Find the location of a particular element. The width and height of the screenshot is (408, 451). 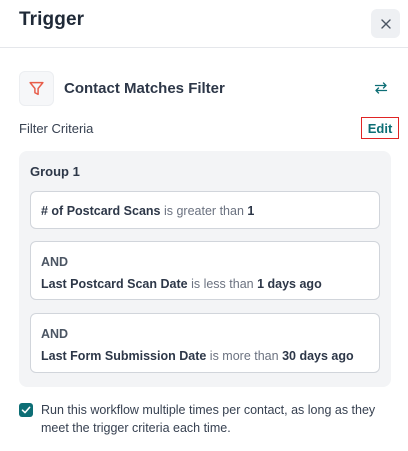

condition-value: 1 is located at coordinates (251, 211).